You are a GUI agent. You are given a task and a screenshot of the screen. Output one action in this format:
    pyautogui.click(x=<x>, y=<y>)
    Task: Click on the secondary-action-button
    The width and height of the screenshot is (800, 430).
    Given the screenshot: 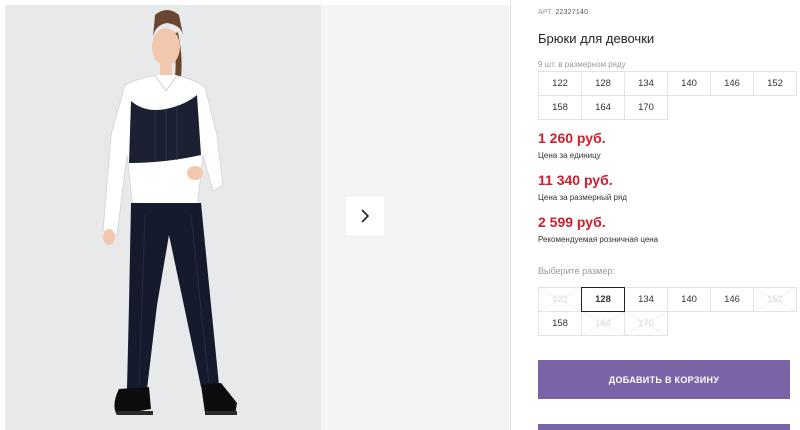 What is the action you would take?
    pyautogui.click(x=664, y=427)
    